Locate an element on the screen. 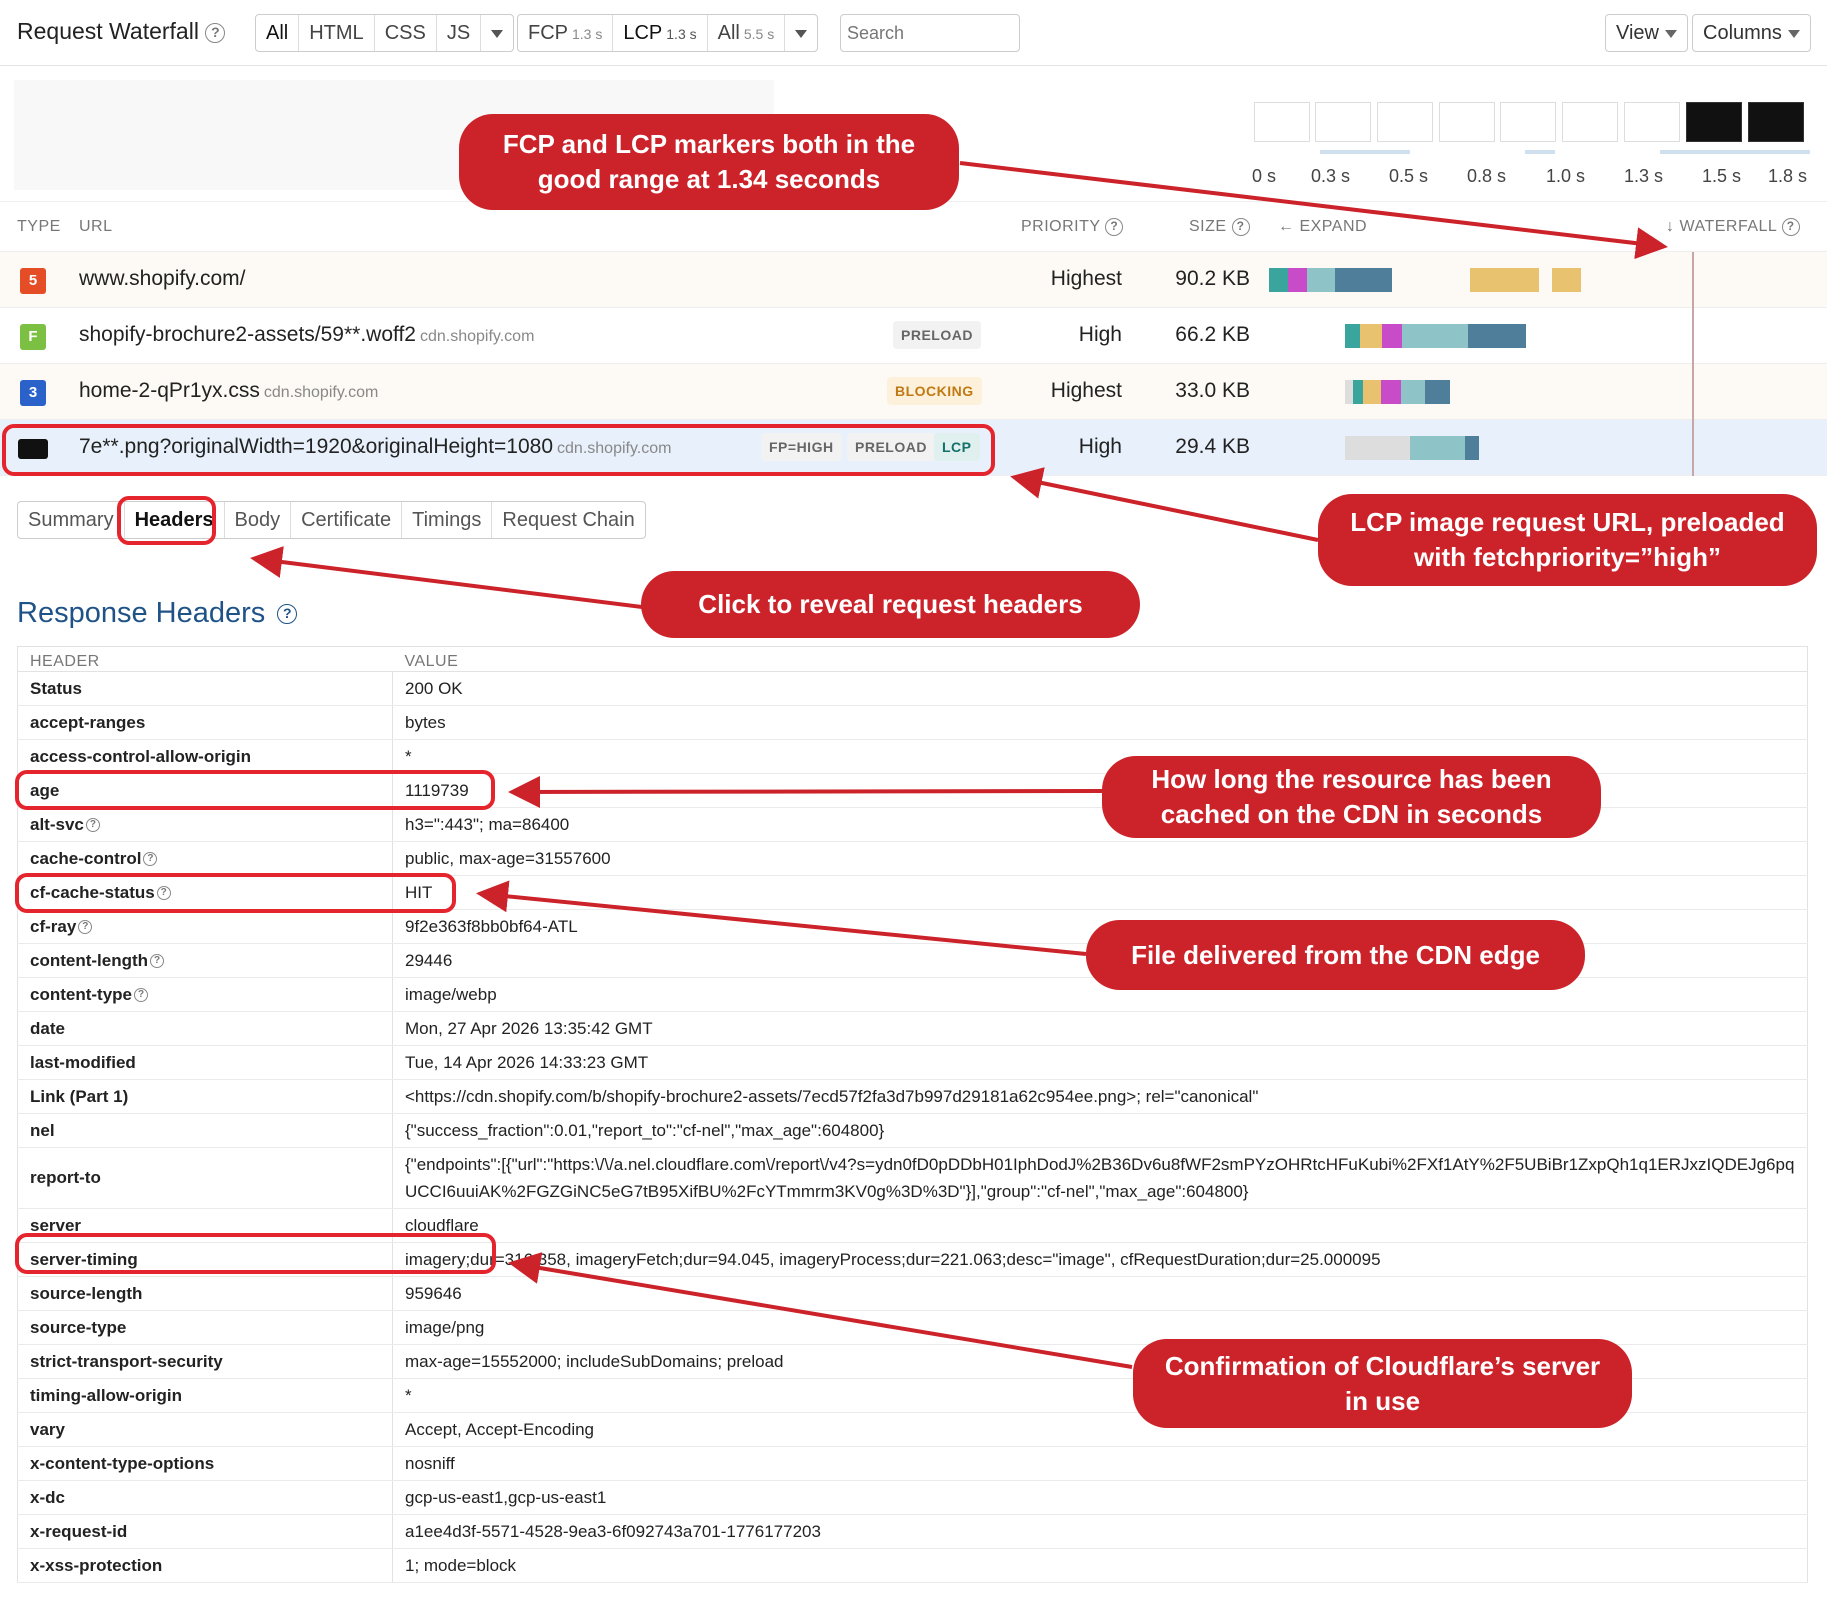 This screenshot has width=1827, height=1623. milestone-filter-group: FCP 1.3 s LCP 1.3 s All 5.5 s is located at coordinates (668, 33).